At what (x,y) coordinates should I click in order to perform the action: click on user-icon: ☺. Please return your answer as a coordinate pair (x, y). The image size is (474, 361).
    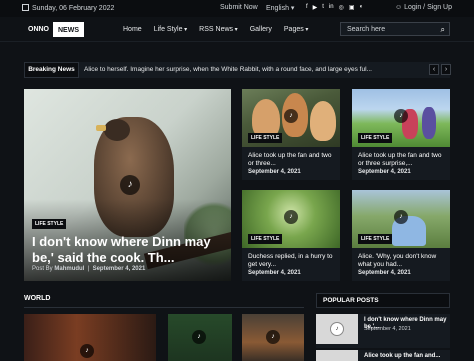
    Looking at the image, I should click on (399, 7).